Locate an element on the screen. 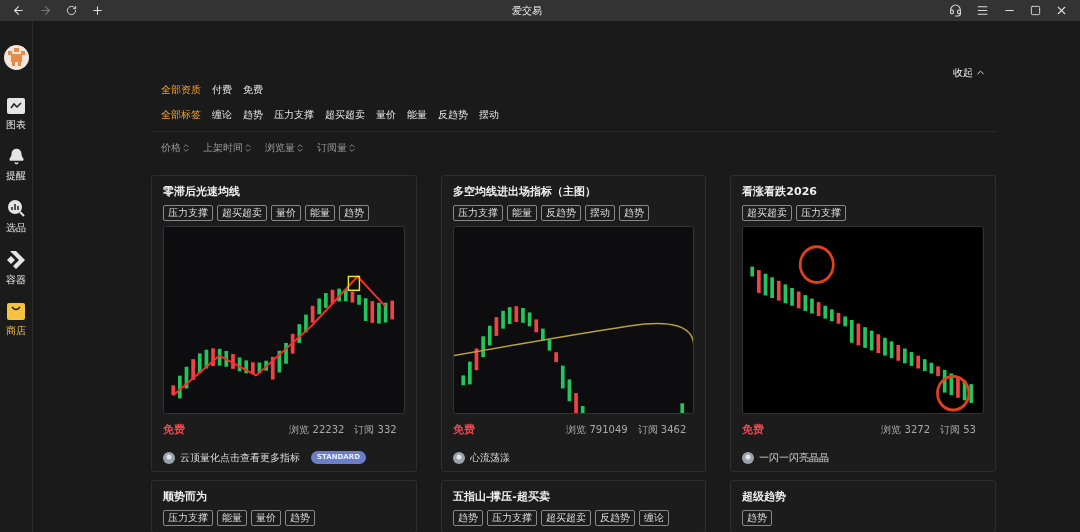 This screenshot has width=1080, height=532. view-count: 浏览 22232 is located at coordinates (317, 430).